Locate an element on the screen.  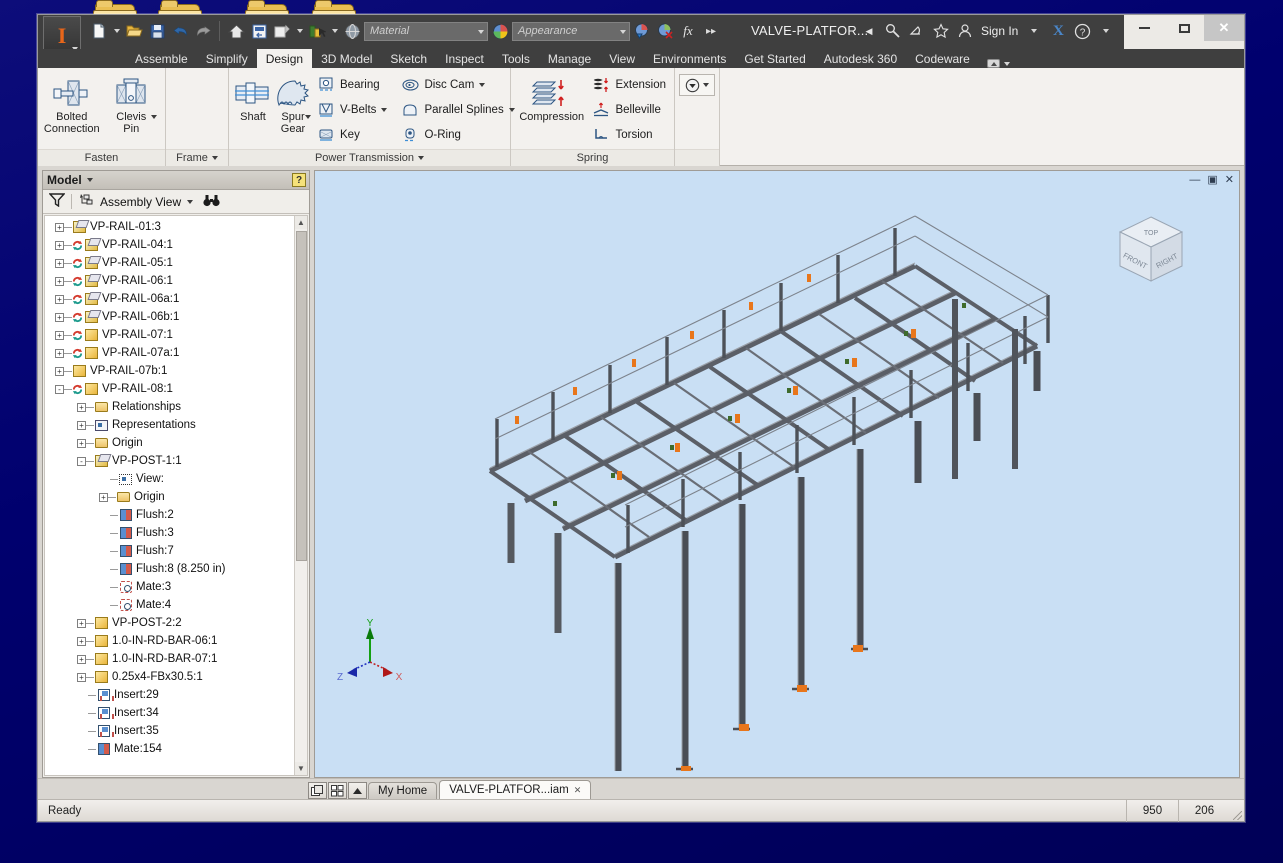
tree-node: + Relationships is located at coordinates (176, 407).